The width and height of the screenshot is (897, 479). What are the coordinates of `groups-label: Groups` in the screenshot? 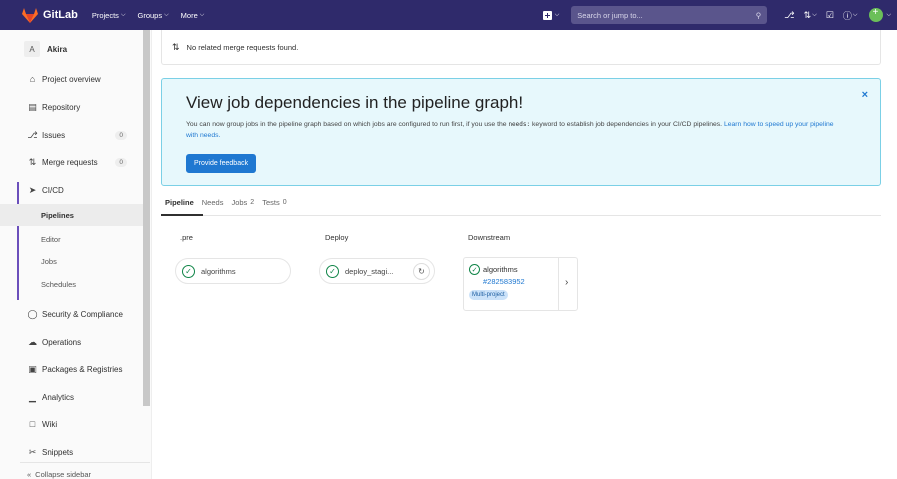 It's located at (150, 15).